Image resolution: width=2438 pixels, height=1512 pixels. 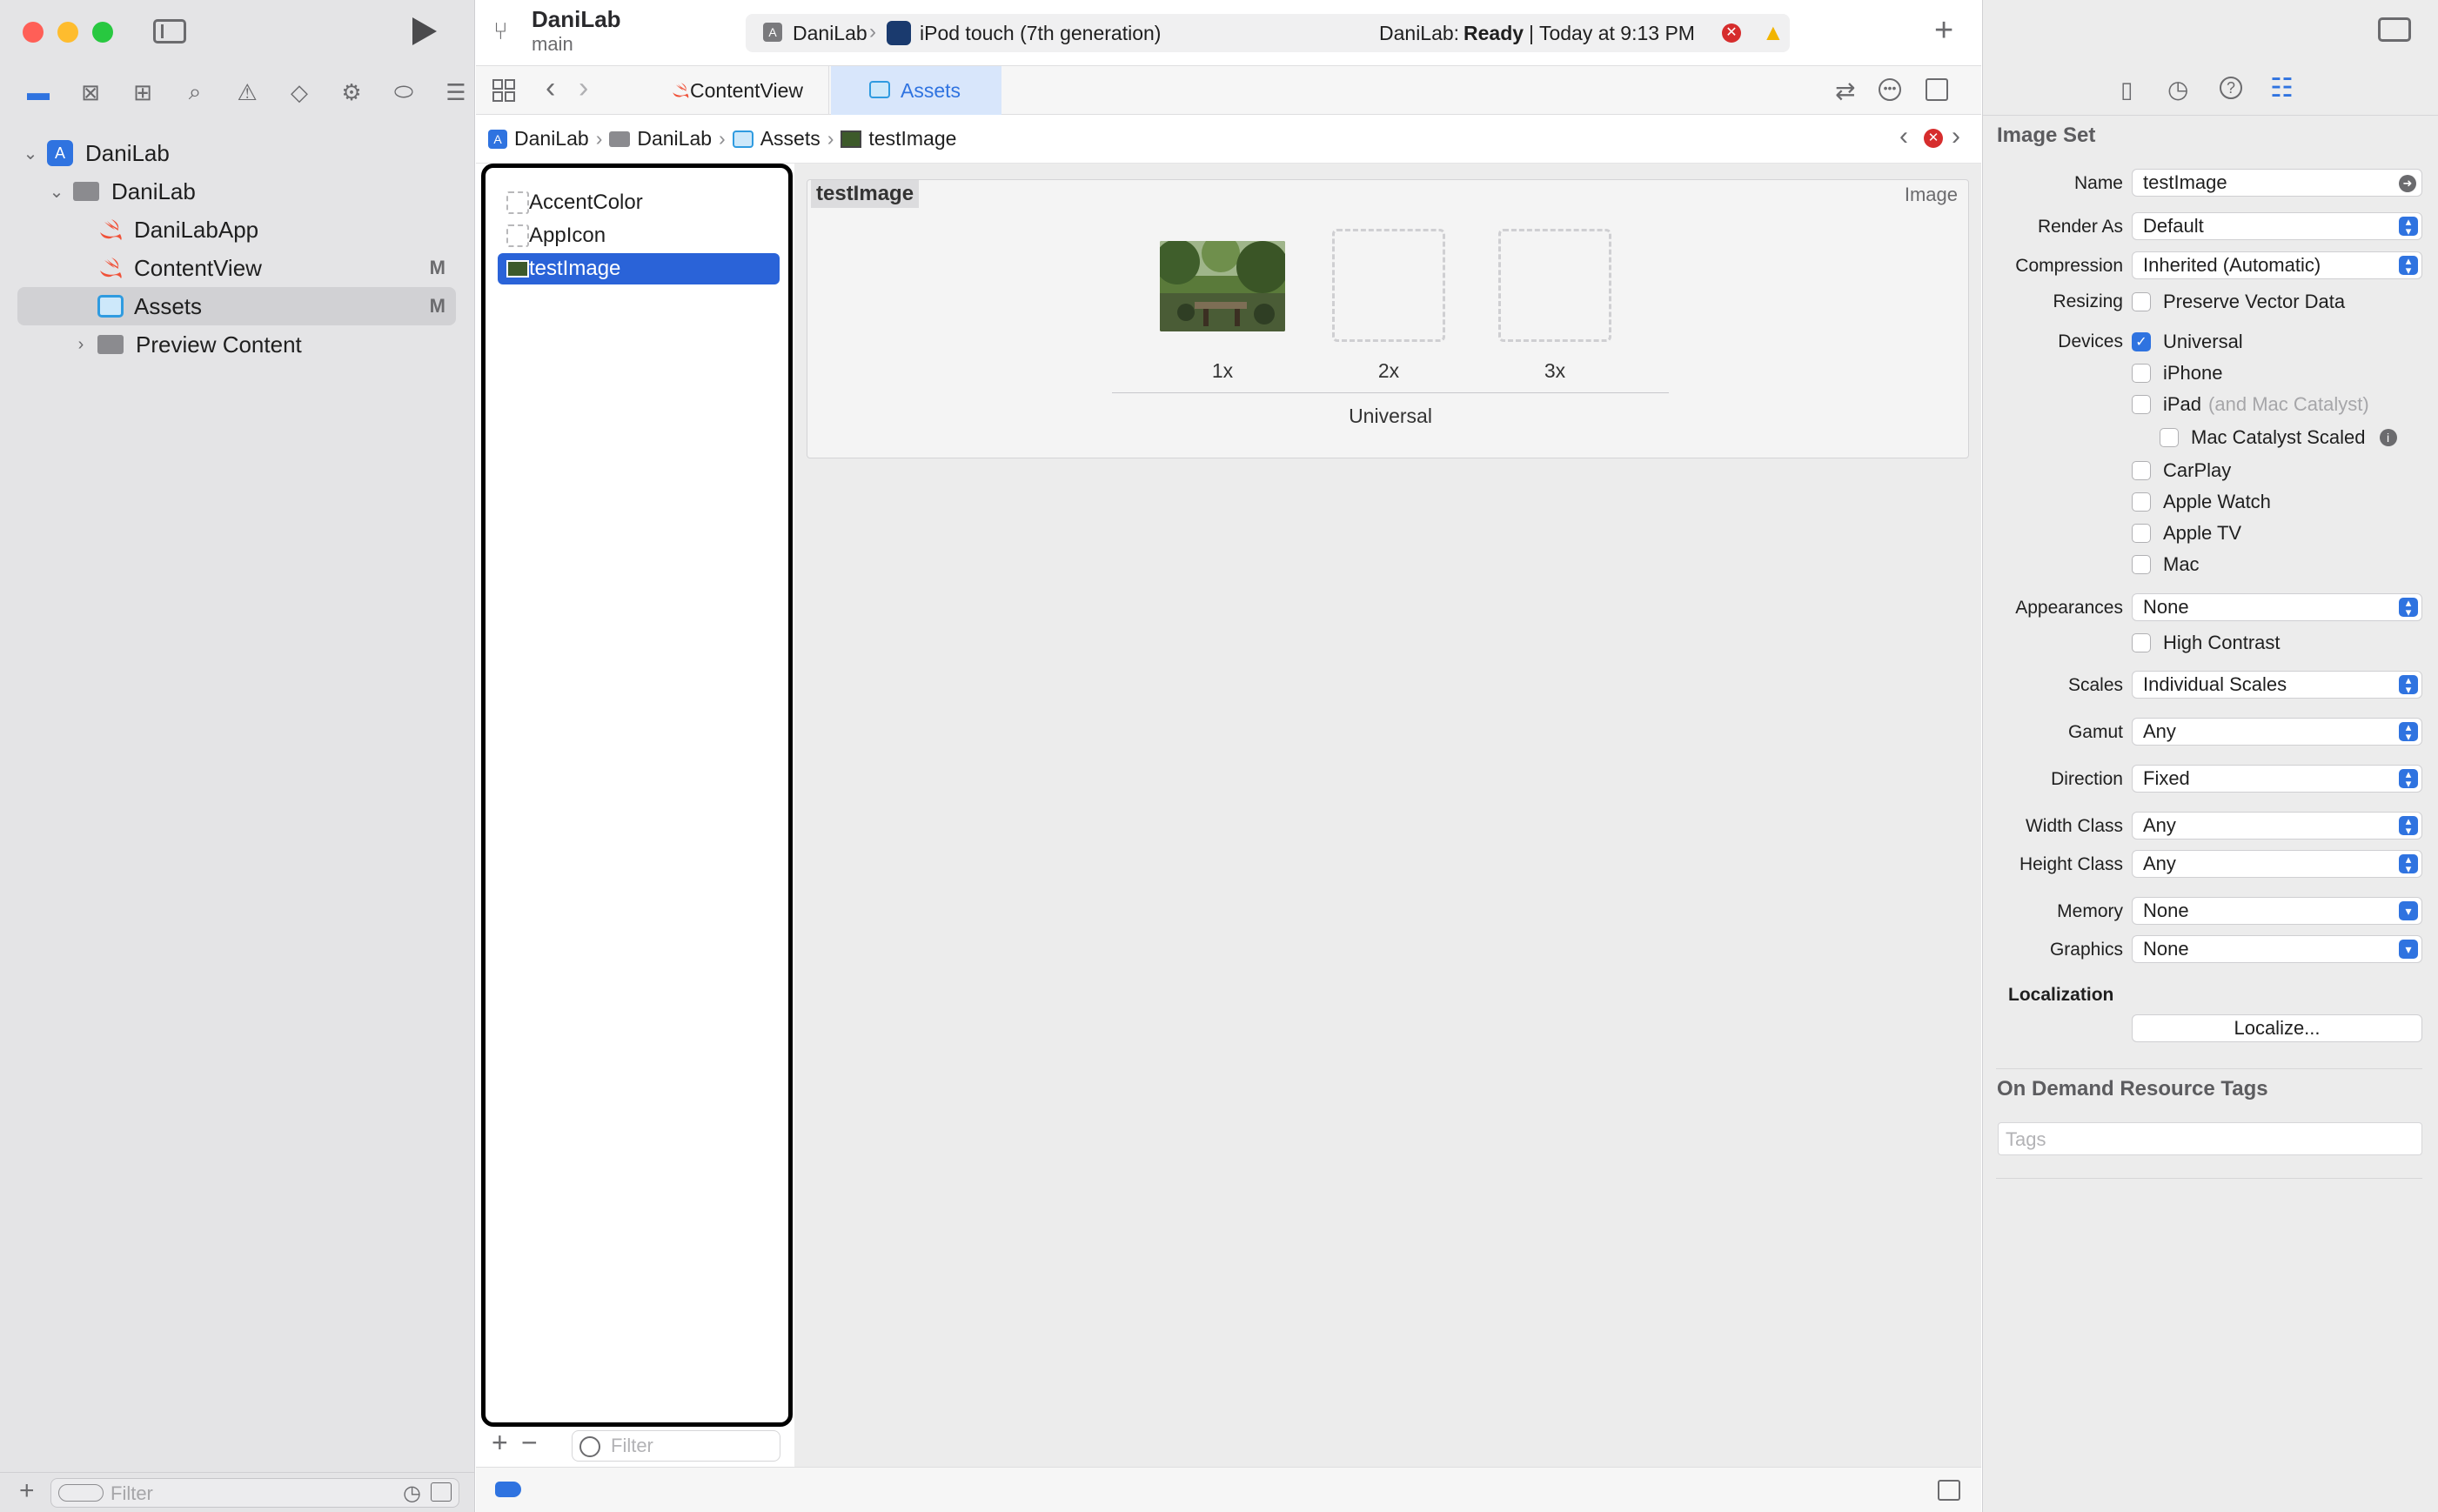 What do you see at coordinates (1956, 137) in the screenshot?
I see `next-issue-icon: ›` at bounding box center [1956, 137].